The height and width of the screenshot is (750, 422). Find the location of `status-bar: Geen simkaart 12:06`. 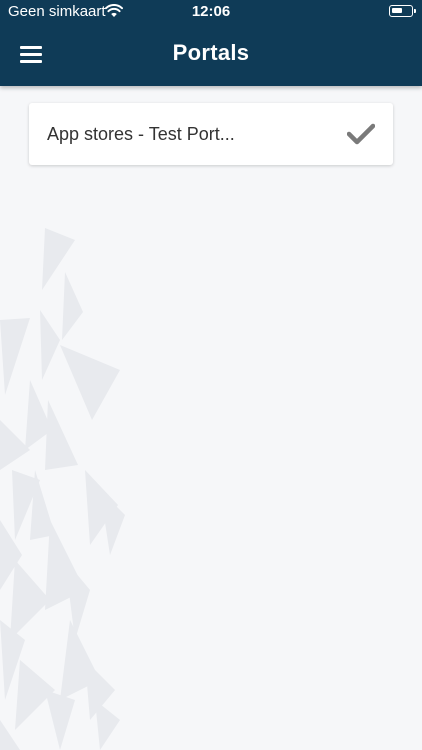

status-bar: Geen simkaart 12:06 is located at coordinates (211, 12).